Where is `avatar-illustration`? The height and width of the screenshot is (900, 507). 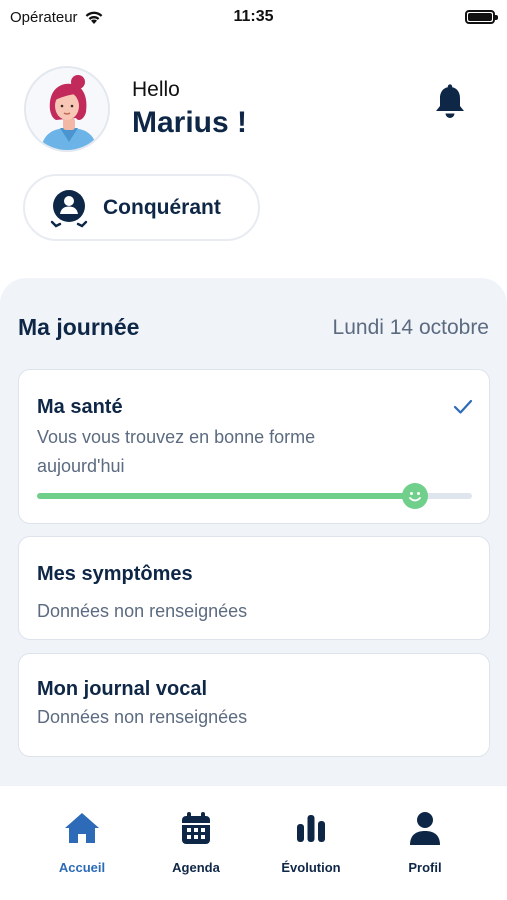 avatar-illustration is located at coordinates (67, 109).